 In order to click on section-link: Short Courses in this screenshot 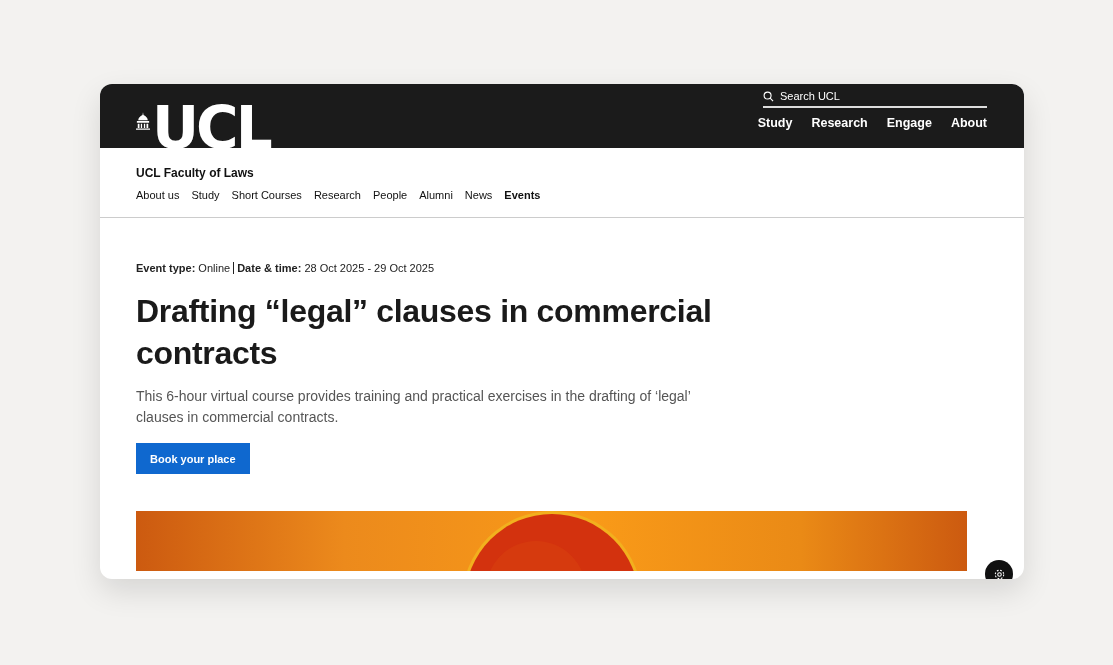, I will do `click(266, 195)`.